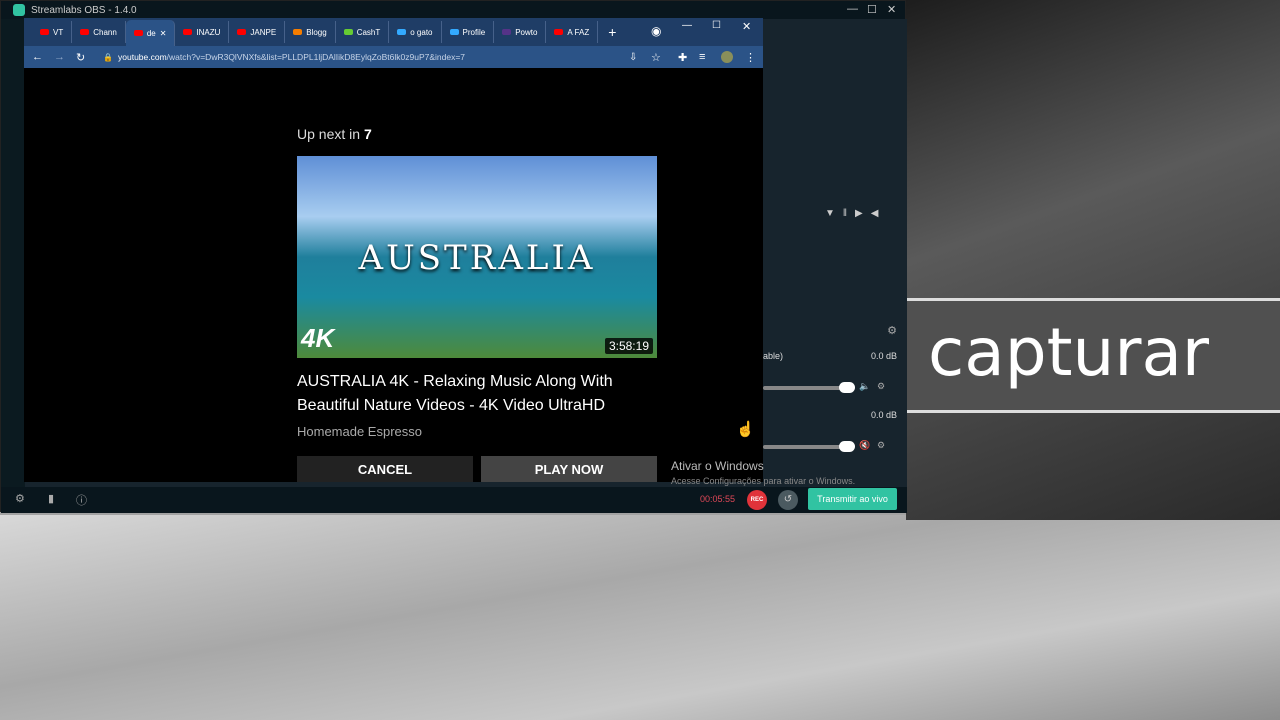 The width and height of the screenshot is (1280, 720). Describe the element at coordinates (454, 500) in the screenshot. I see `obs-footer: ⚙ ▮ ⓘ 00:05:55 REC ↺ Transmitir ao vivo` at that location.